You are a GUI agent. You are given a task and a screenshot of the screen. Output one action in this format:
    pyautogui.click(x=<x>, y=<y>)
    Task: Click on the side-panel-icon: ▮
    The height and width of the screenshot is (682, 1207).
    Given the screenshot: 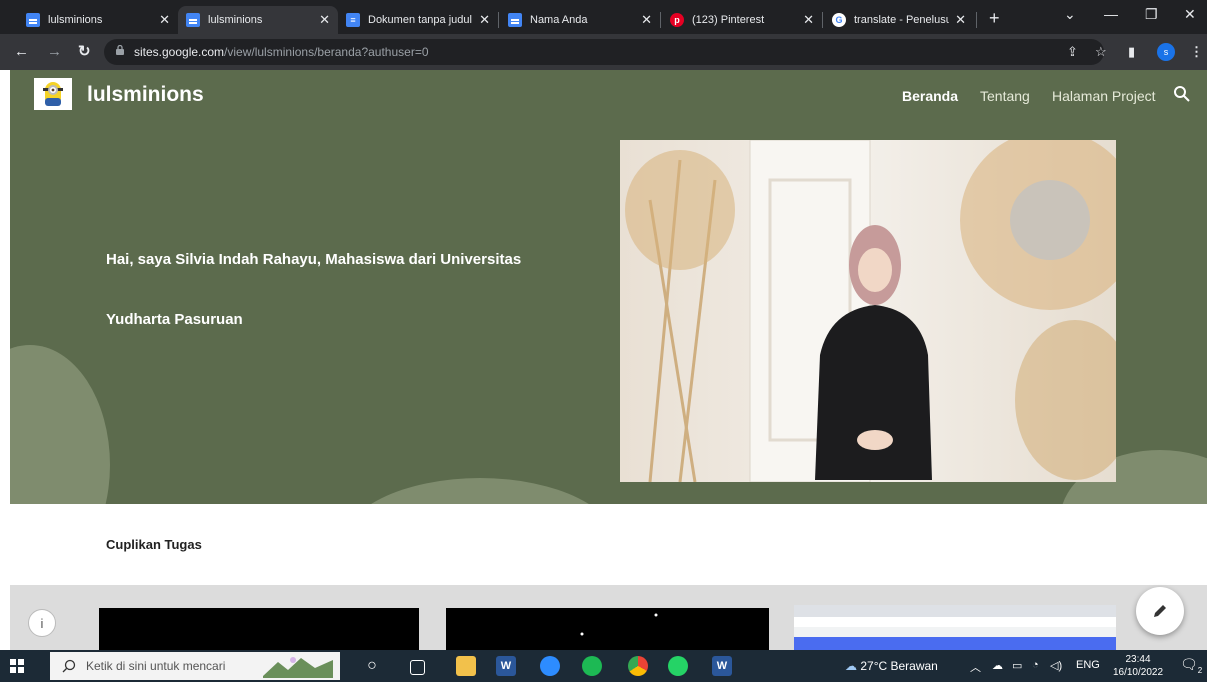 What is the action you would take?
    pyautogui.click(x=1131, y=52)
    